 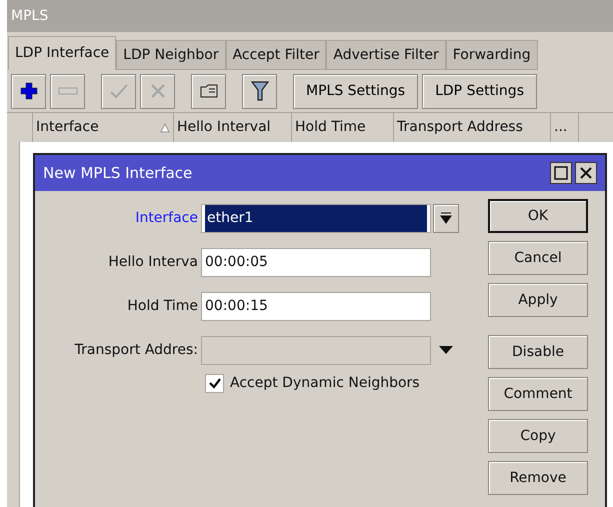 I want to click on close-button, so click(x=586, y=173).